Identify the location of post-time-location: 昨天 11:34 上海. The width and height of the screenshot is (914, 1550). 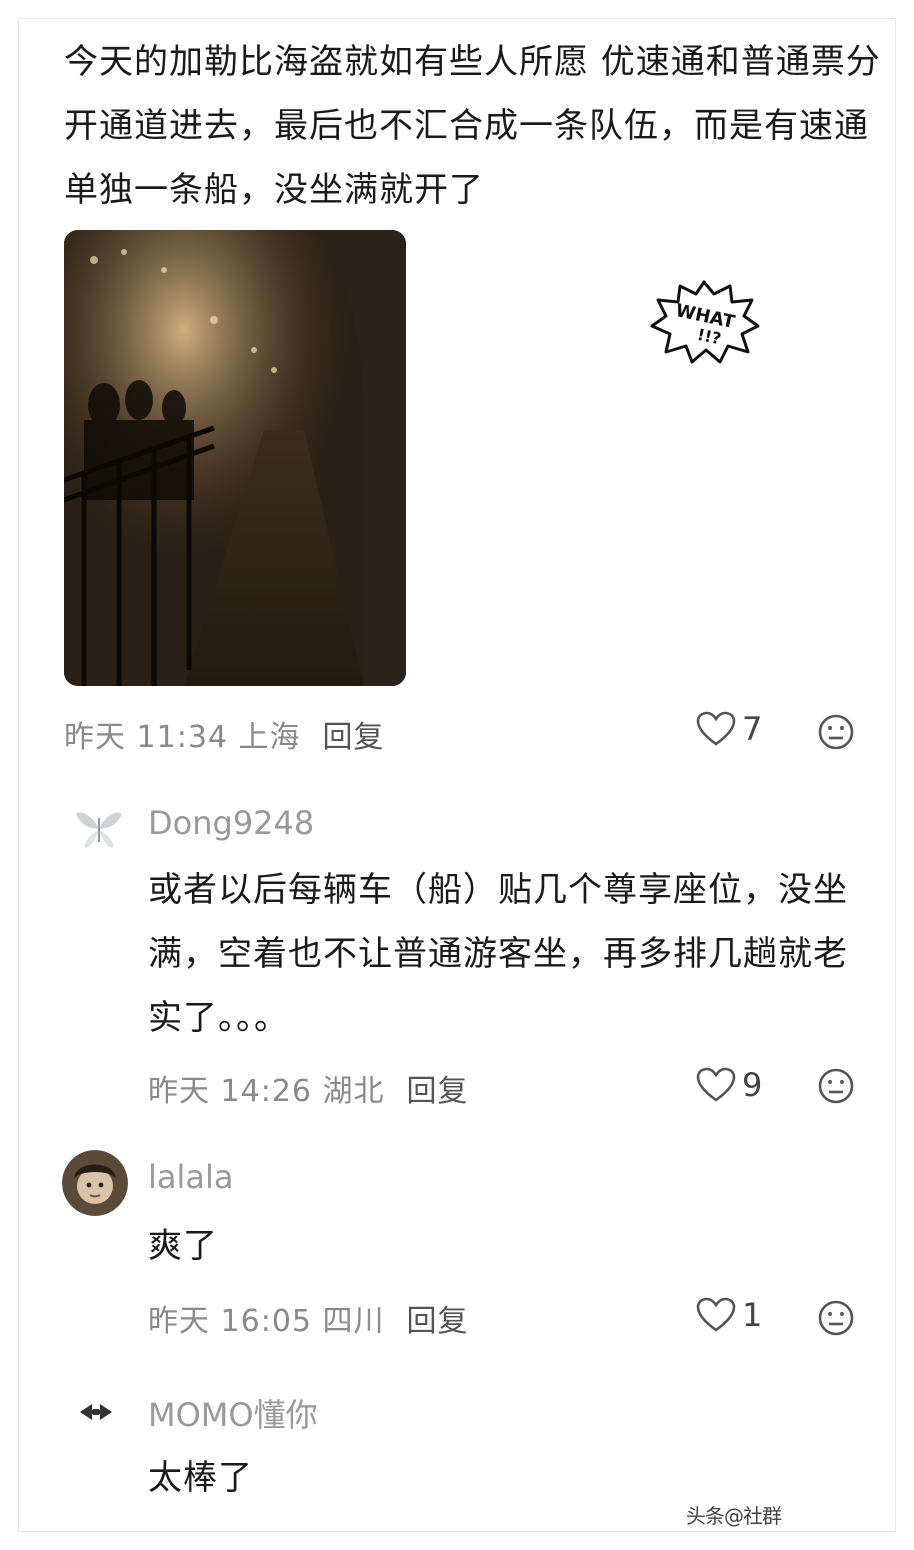
(182, 734).